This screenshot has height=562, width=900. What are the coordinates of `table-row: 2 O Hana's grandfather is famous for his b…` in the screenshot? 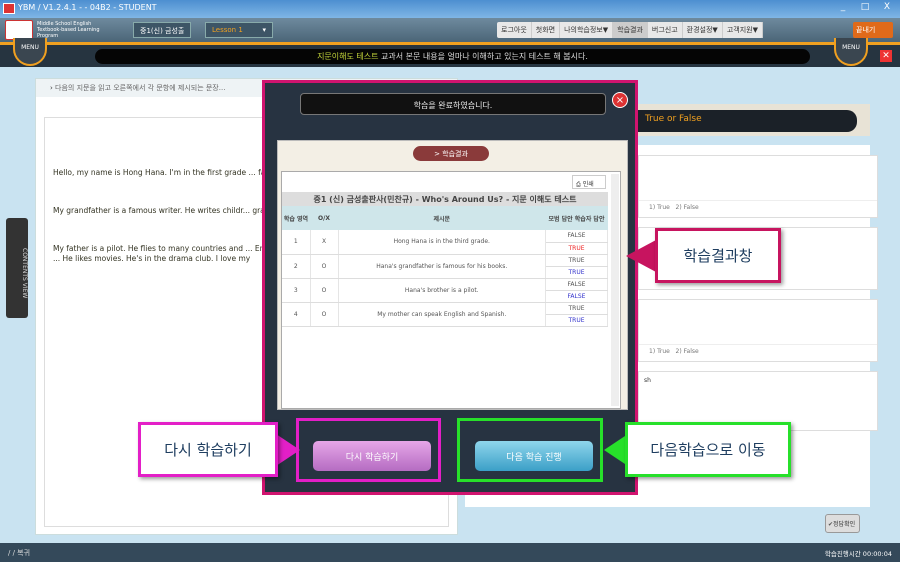 It's located at (445, 266).